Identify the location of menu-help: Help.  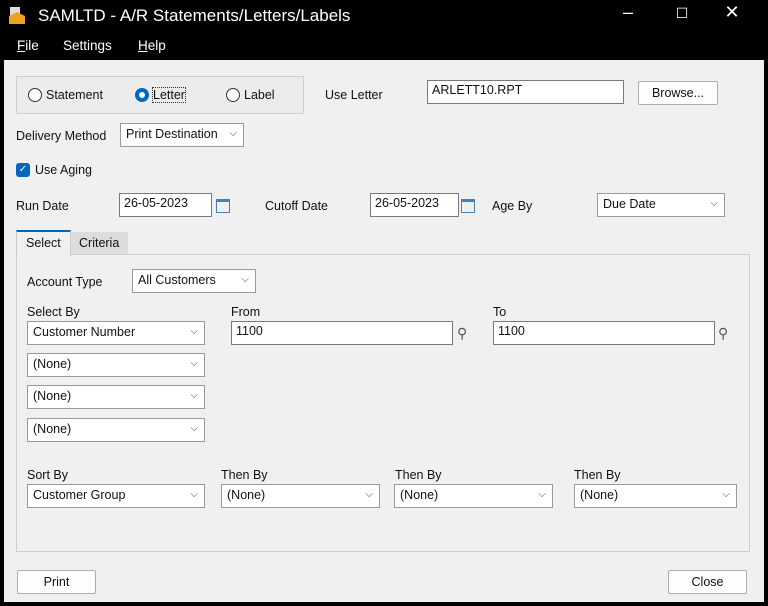
(152, 45).